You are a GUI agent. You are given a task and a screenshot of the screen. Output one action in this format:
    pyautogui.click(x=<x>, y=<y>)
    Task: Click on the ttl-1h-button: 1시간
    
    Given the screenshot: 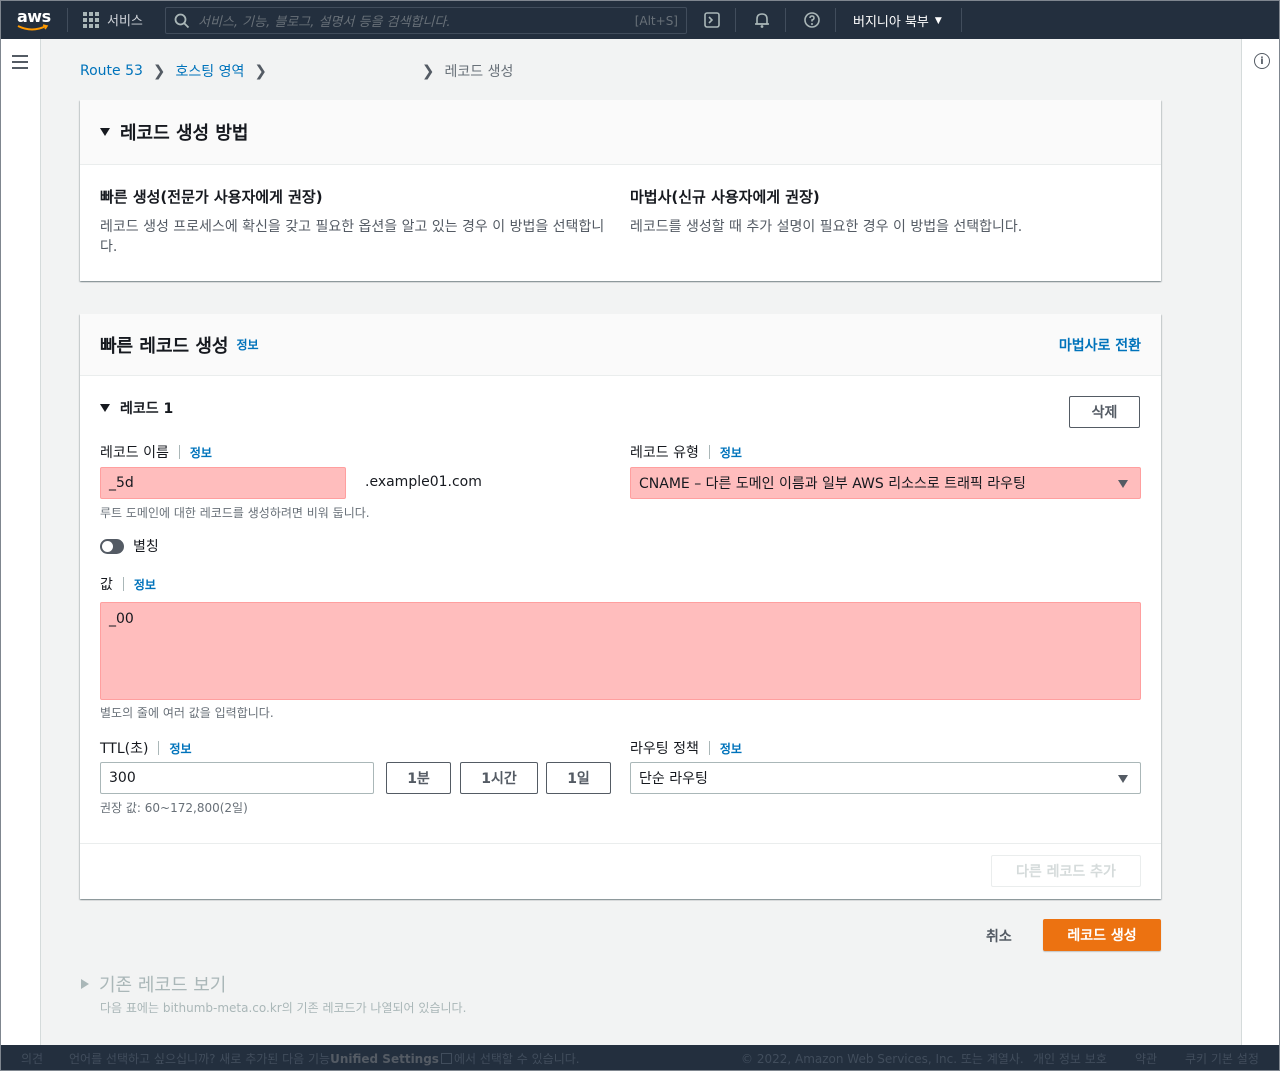 What is the action you would take?
    pyautogui.click(x=499, y=778)
    